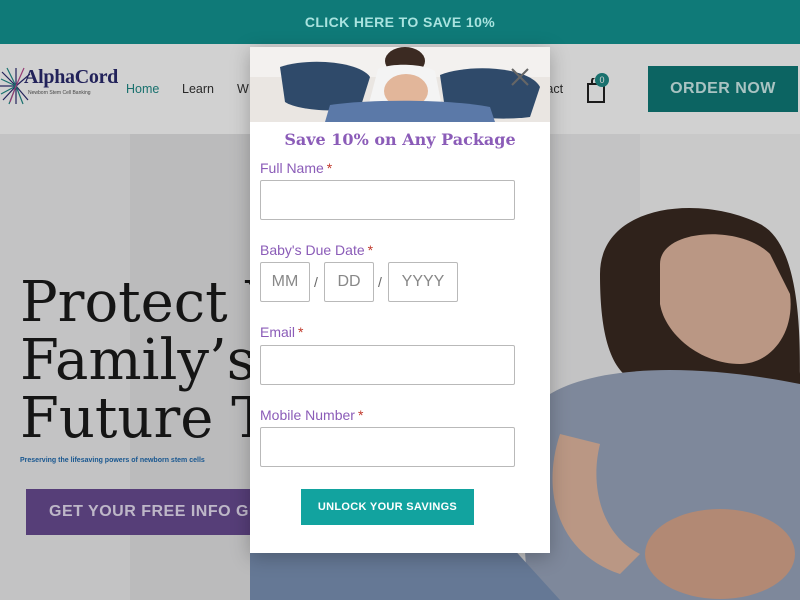  I want to click on mobile-label: Mobile Number *, so click(311, 415).